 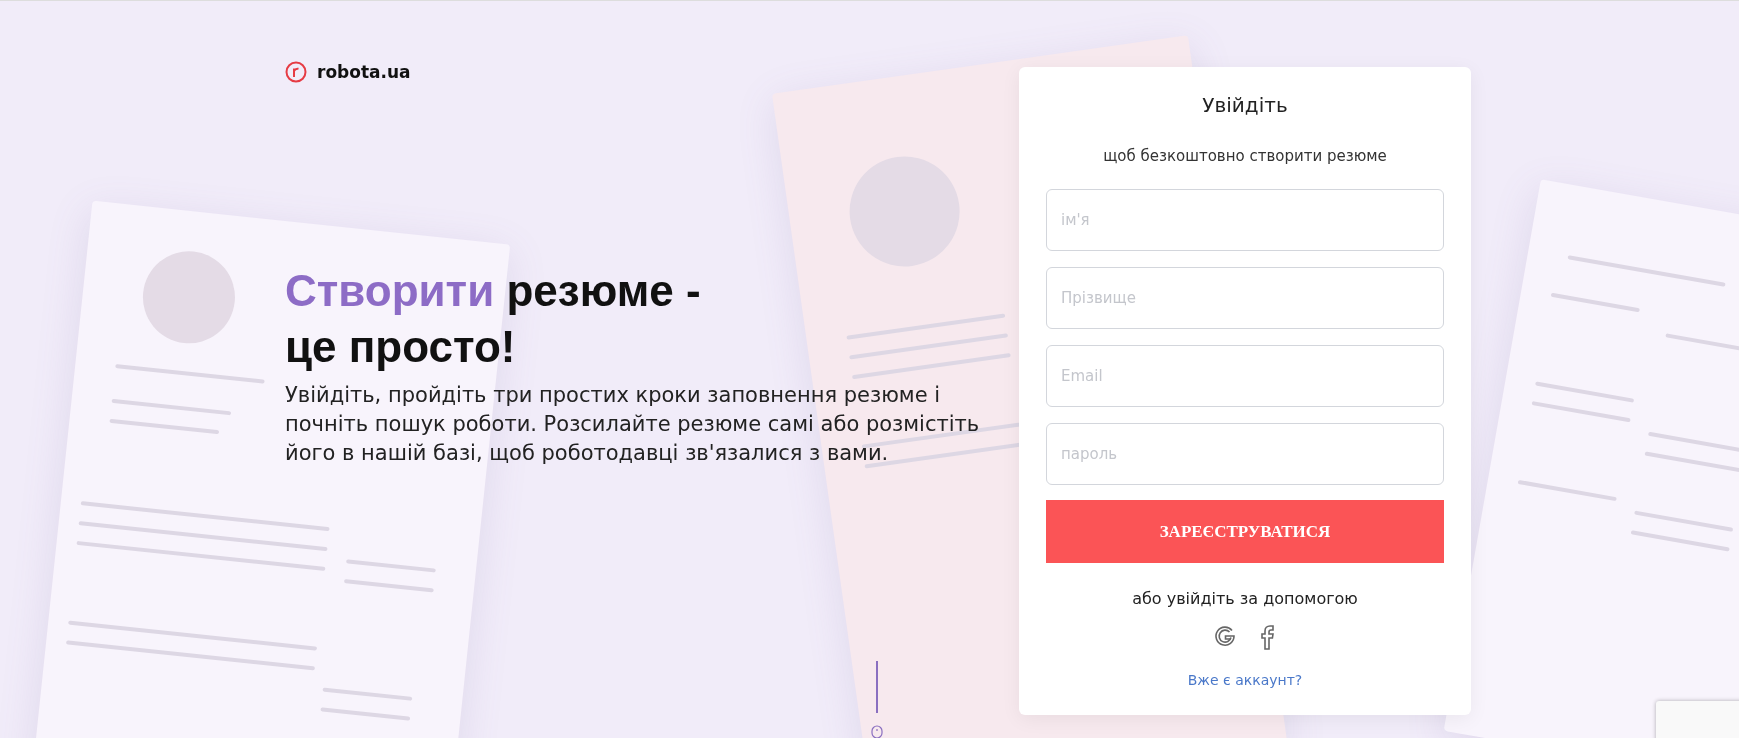 I want to click on register-button: ЗАРЕЄСТРУВАТИСЯ, so click(x=1245, y=531).